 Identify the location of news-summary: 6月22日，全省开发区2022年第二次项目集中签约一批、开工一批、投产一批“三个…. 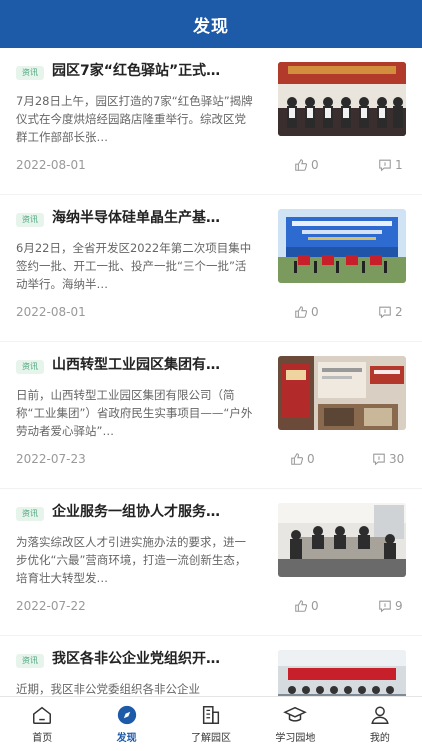
(134, 266).